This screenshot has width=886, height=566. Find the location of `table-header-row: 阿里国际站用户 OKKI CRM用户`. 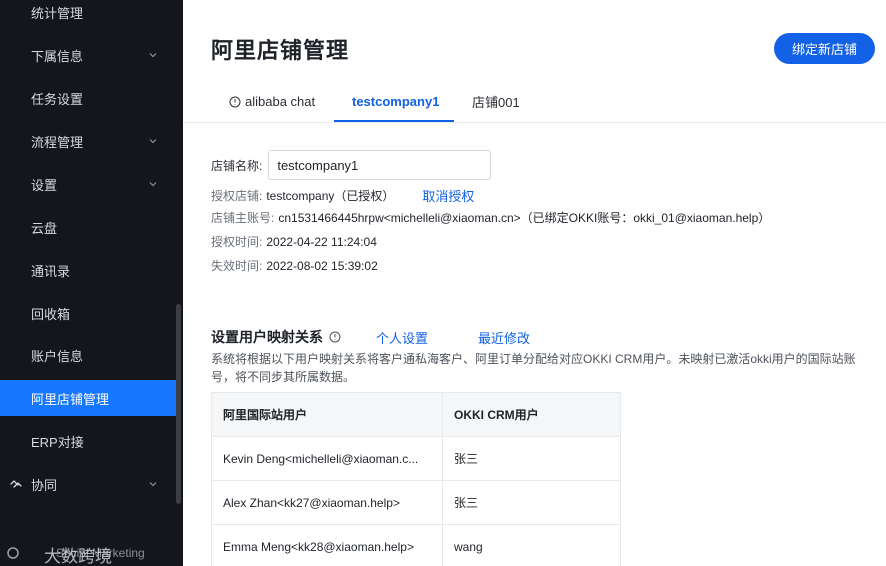

table-header-row: 阿里国际站用户 OKKI CRM用户 is located at coordinates (416, 415).